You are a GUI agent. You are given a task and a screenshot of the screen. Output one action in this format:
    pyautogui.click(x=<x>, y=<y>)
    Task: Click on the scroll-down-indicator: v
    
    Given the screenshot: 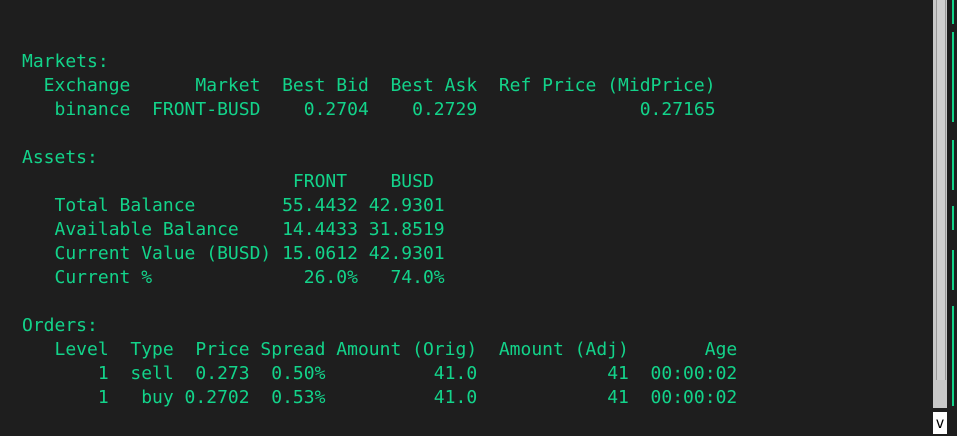 What is the action you would take?
    pyautogui.click(x=940, y=423)
    